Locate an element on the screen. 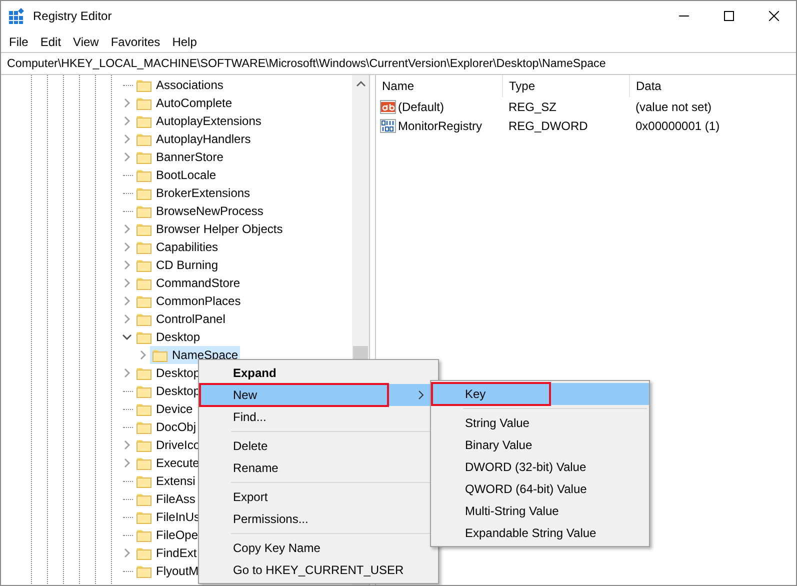 This screenshot has height=586, width=797. menu-item: Go to HKEY_CURRENT_USER is located at coordinates (318, 570).